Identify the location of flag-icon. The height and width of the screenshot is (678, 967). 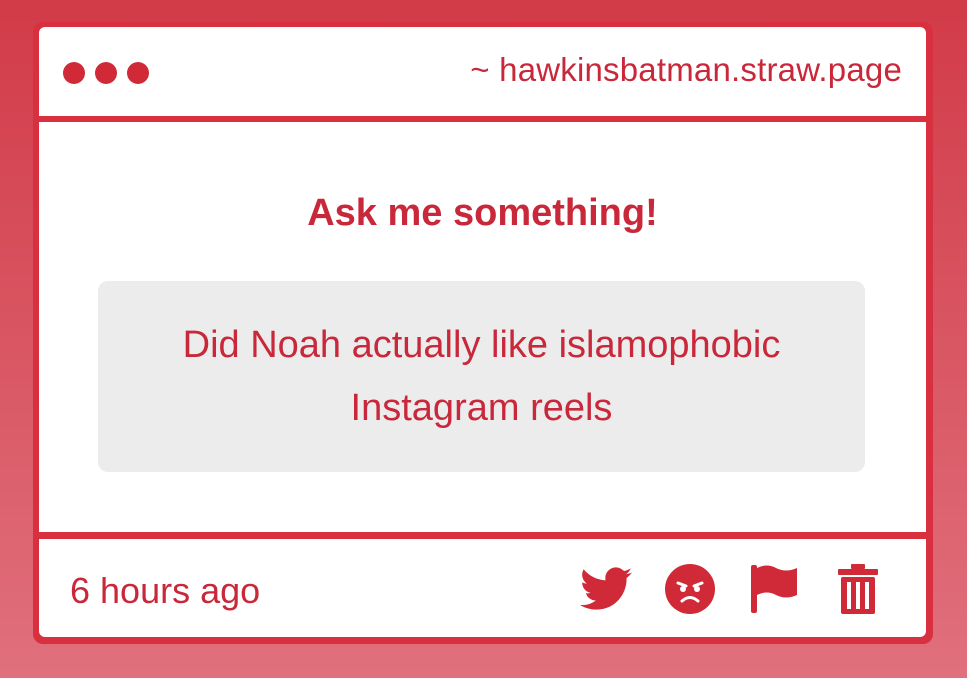
(774, 589).